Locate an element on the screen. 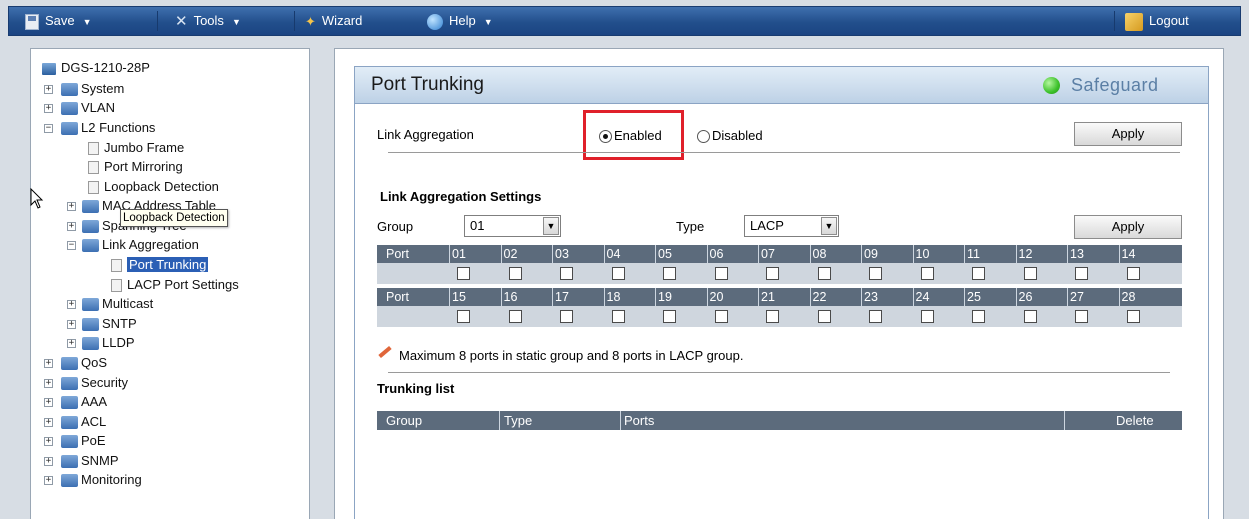 This screenshot has width=1249, height=519. tree-item-acl: ACL is located at coordinates (83, 421).